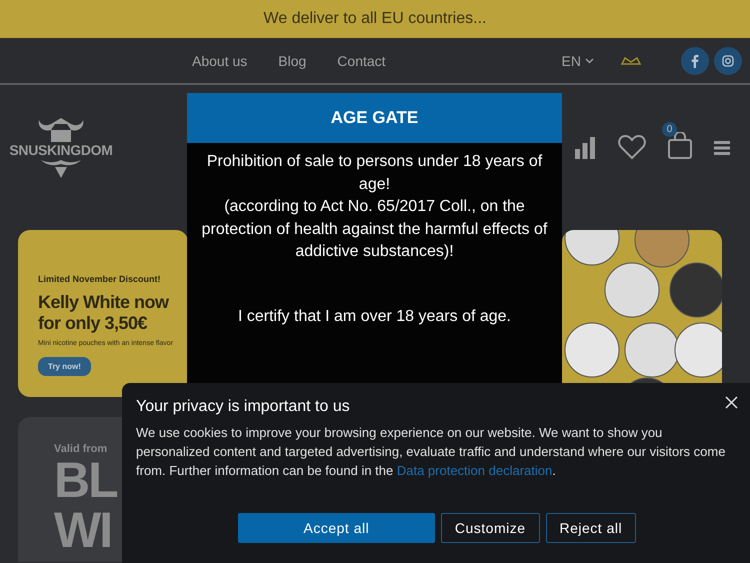  Describe the element at coordinates (591, 528) in the screenshot. I see `cookie-option-button: Reject all` at that location.